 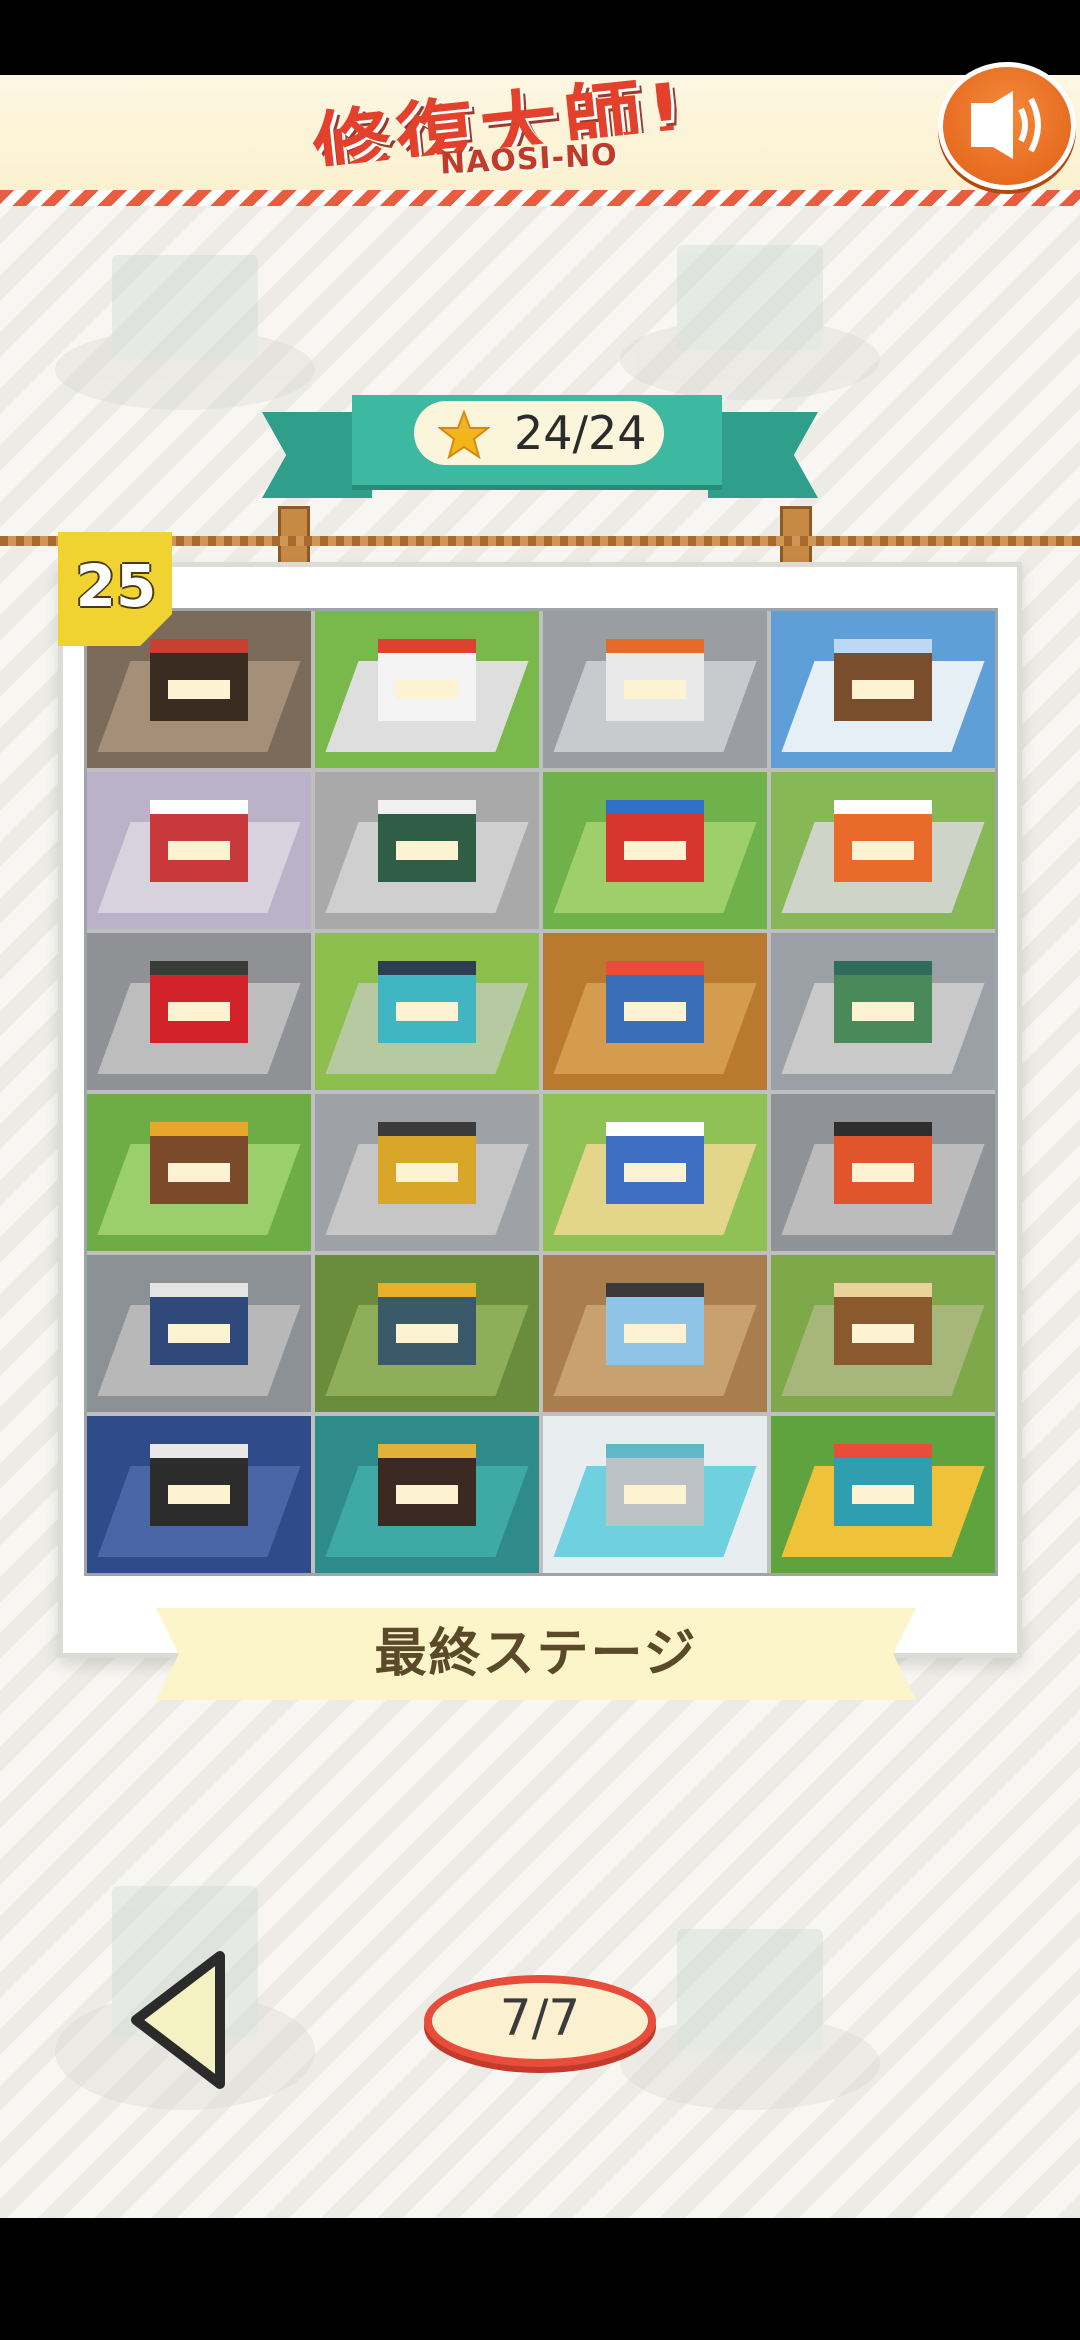 I want to click on stage-tile-circus, so click(x=655, y=850).